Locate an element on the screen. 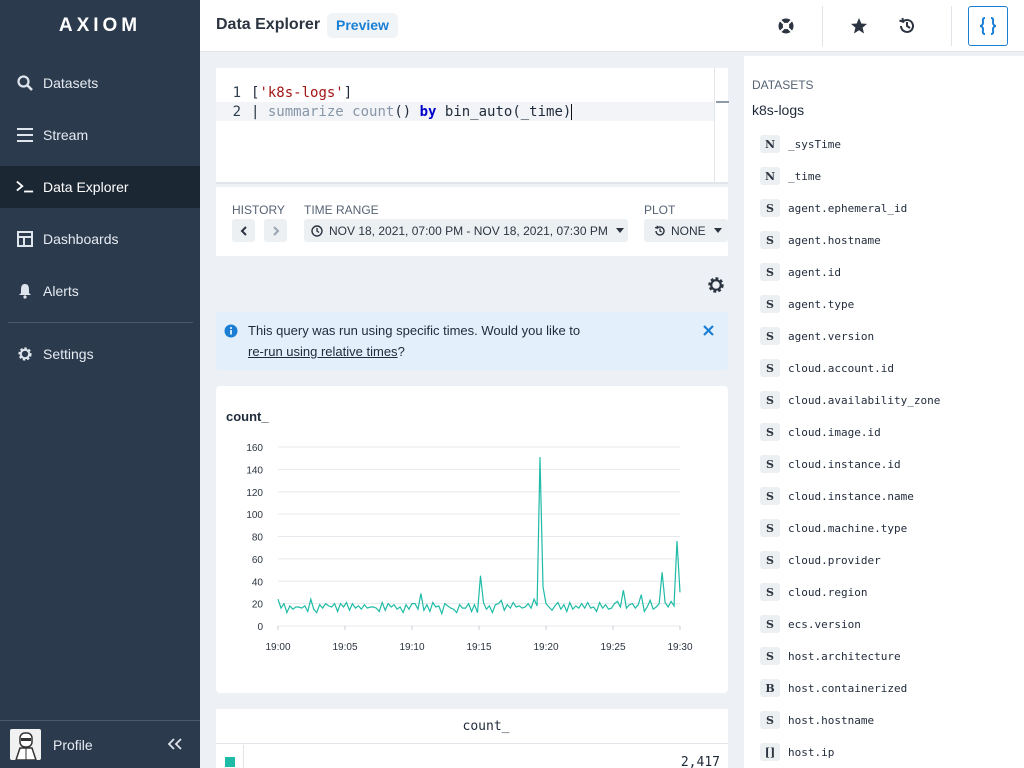 The image size is (1024, 768). field-item: Scloud.provider is located at coordinates (820, 560).